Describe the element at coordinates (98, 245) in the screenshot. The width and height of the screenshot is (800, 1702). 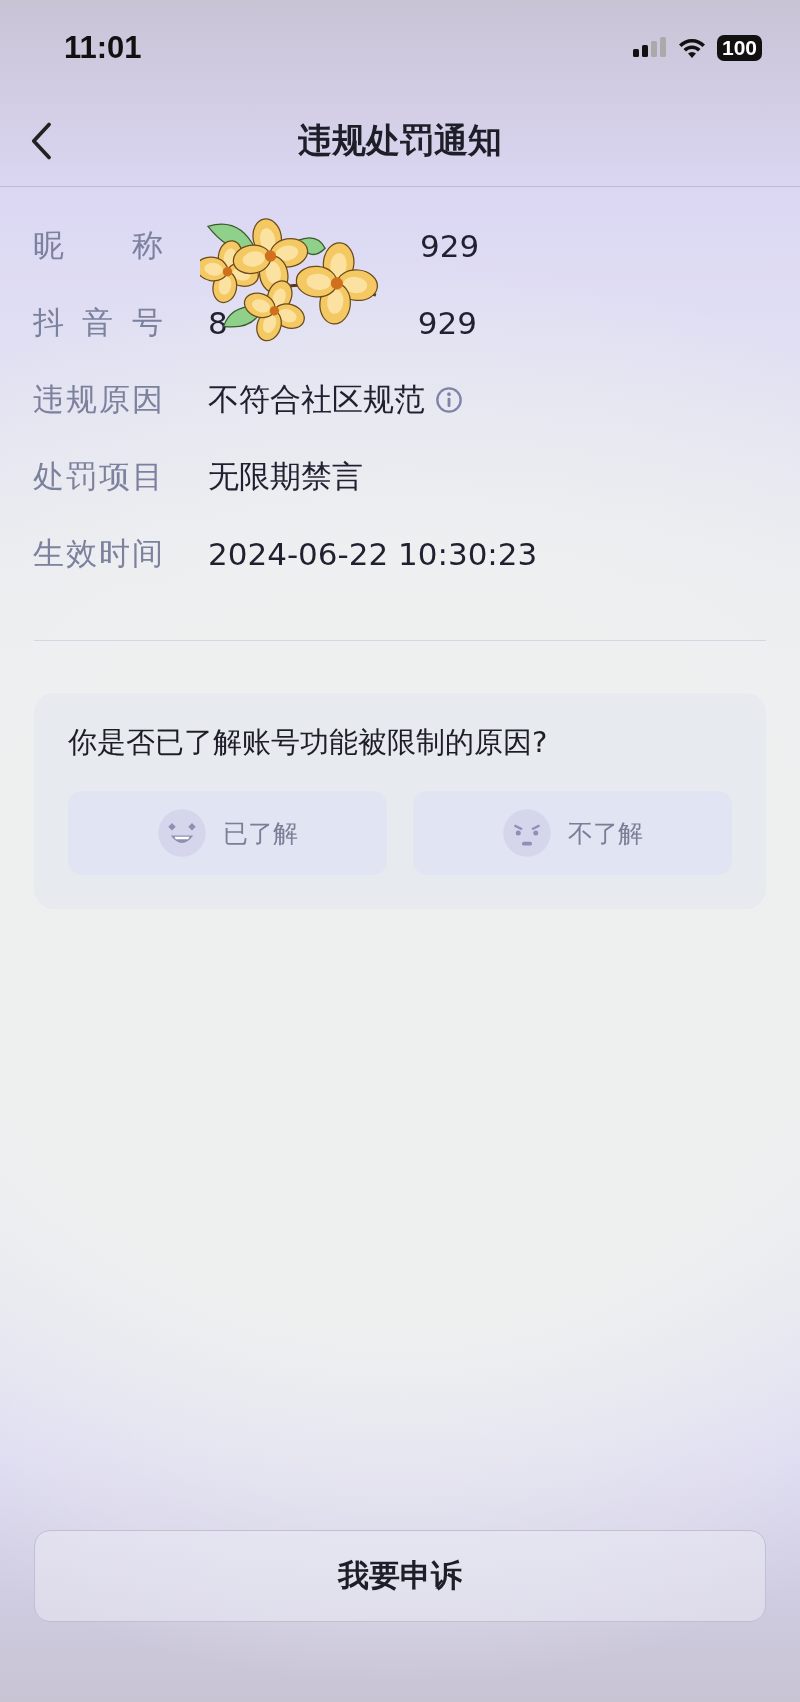
I see `field-label: 昵 称` at that location.